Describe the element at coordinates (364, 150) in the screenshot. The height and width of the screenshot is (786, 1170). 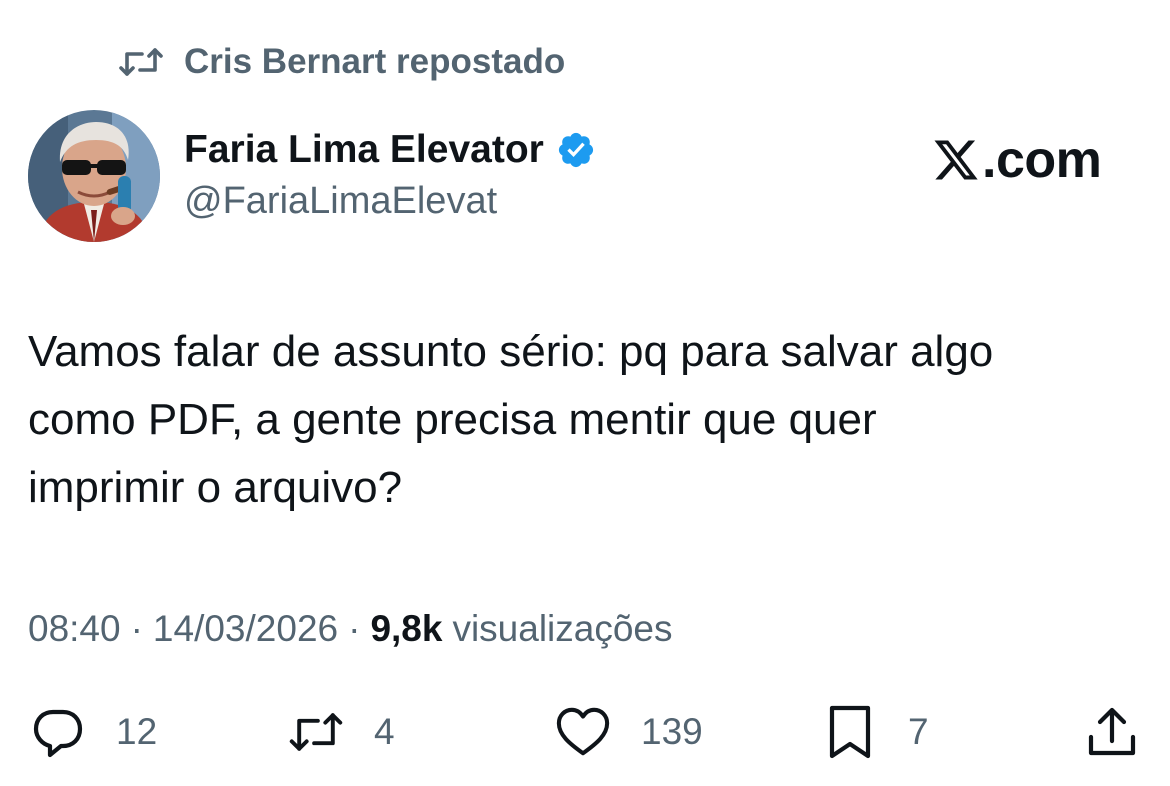
I see `author-display-name: Faria Lima Elevator` at that location.